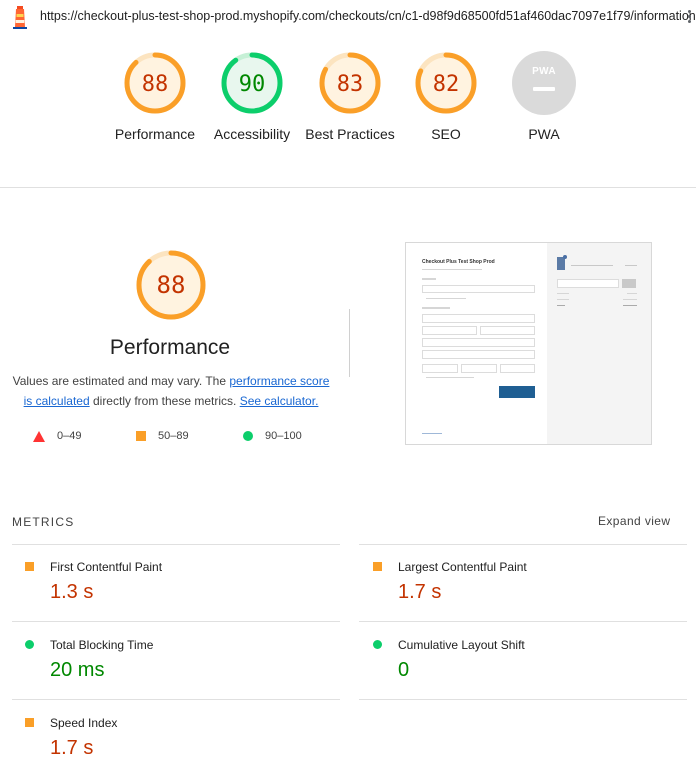 The image size is (696, 767). I want to click on gauge-score: 82, so click(446, 84).